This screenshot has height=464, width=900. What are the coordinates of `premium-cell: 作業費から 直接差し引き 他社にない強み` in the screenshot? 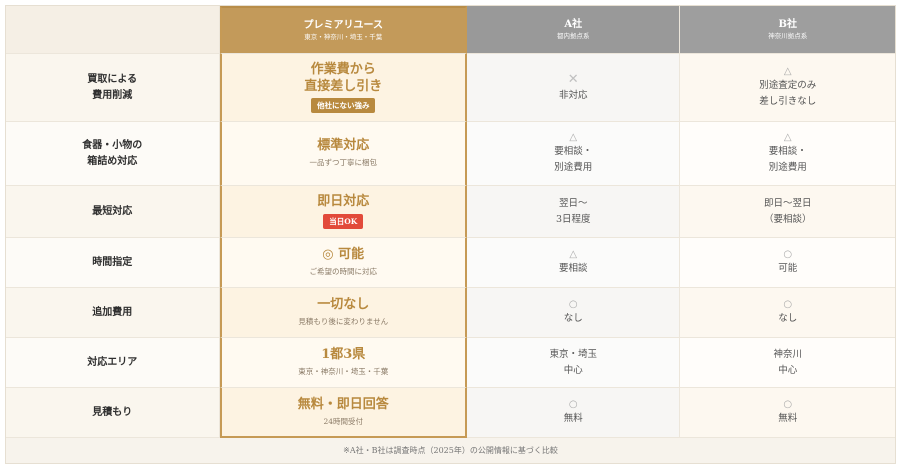 It's located at (343, 88).